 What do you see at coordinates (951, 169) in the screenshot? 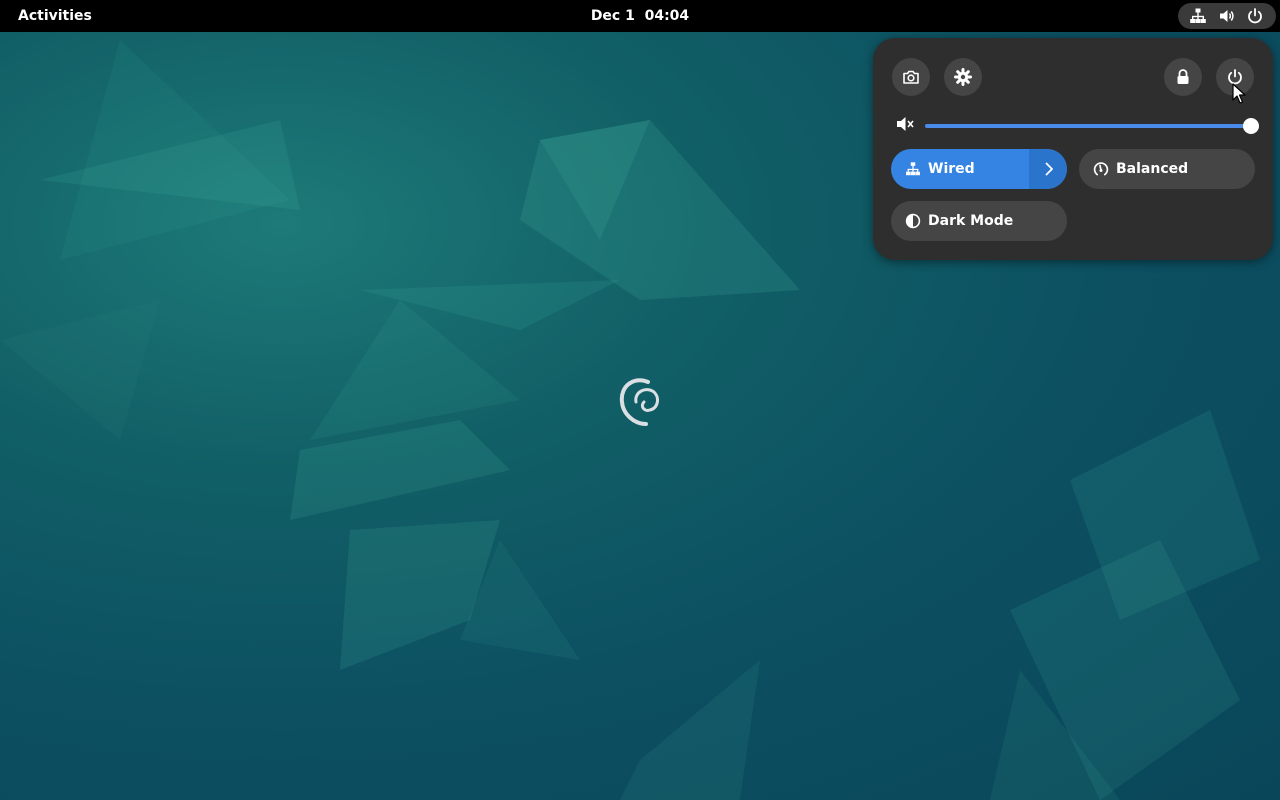
I see `wired-label: Wired` at bounding box center [951, 169].